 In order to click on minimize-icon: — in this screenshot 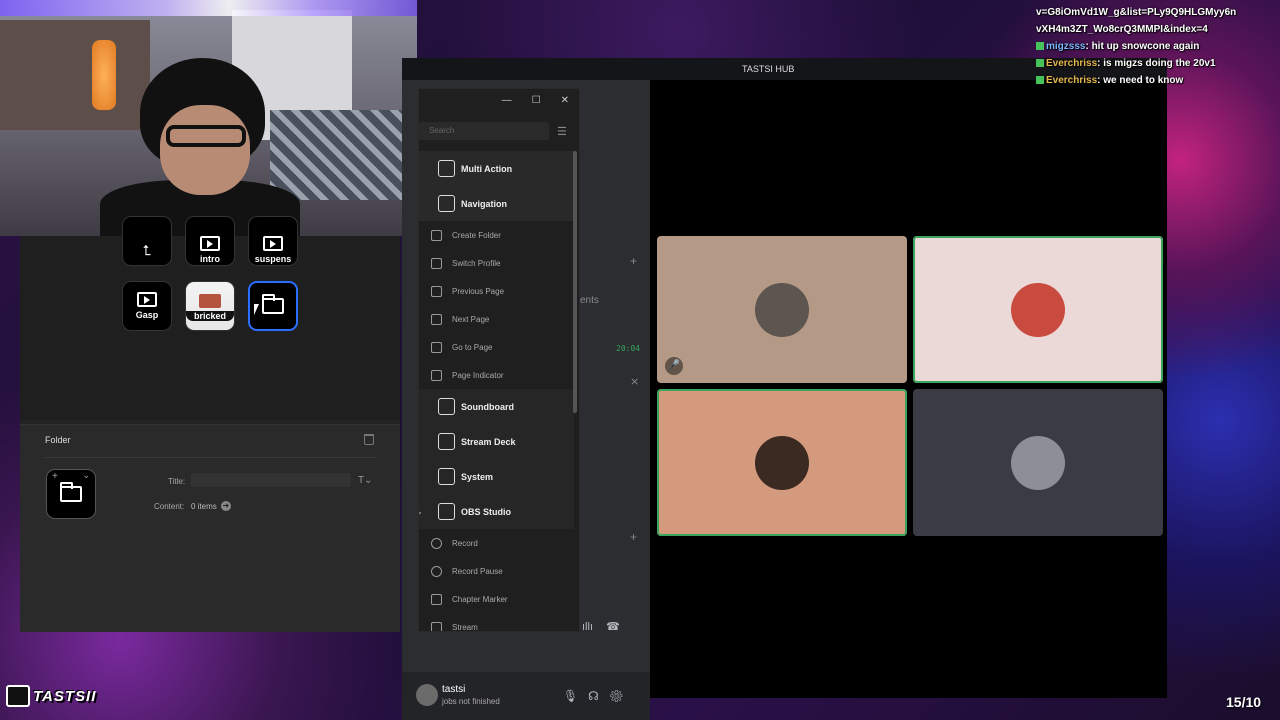, I will do `click(507, 100)`.